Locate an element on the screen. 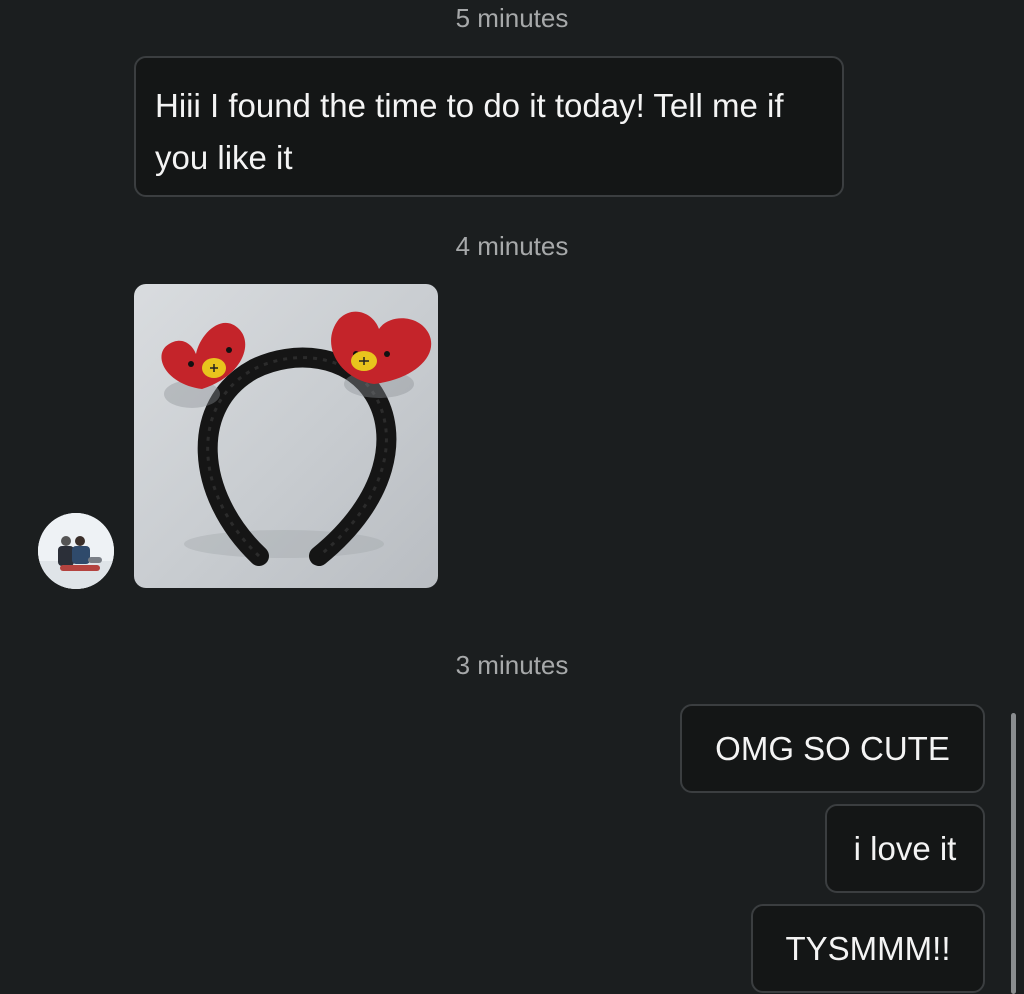 Image resolution: width=1024 pixels, height=994 pixels. timestamp-4-minutes: 4 minutes is located at coordinates (512, 246).